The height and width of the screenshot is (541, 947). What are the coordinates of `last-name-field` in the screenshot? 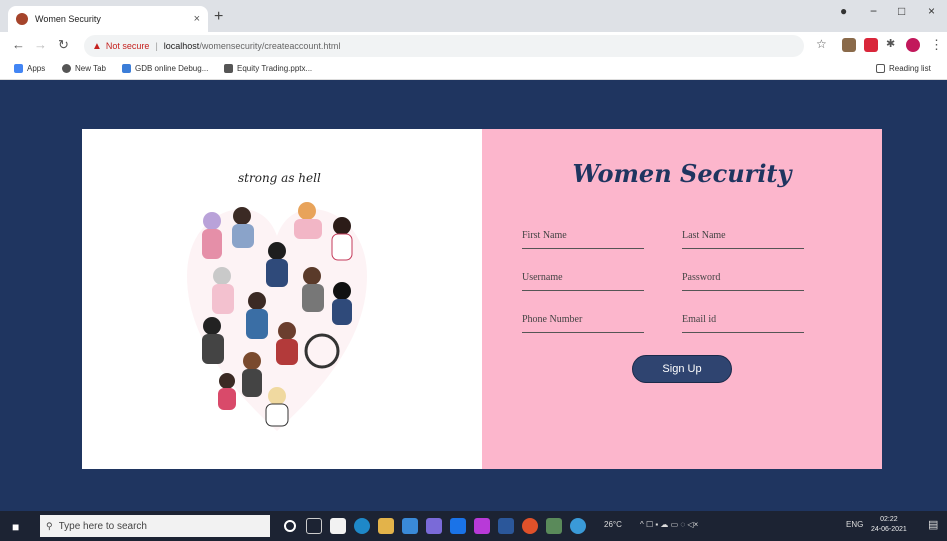 It's located at (743, 234).